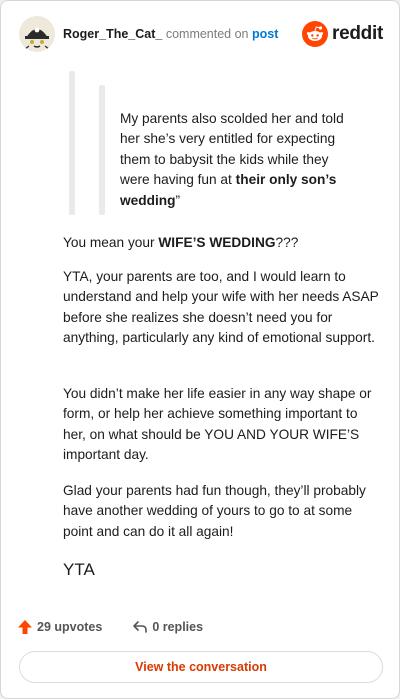 Image resolution: width=400 pixels, height=699 pixels. Describe the element at coordinates (217, 242) in the screenshot. I see `p1-bold-text: WIFE’S WEDDING` at that location.